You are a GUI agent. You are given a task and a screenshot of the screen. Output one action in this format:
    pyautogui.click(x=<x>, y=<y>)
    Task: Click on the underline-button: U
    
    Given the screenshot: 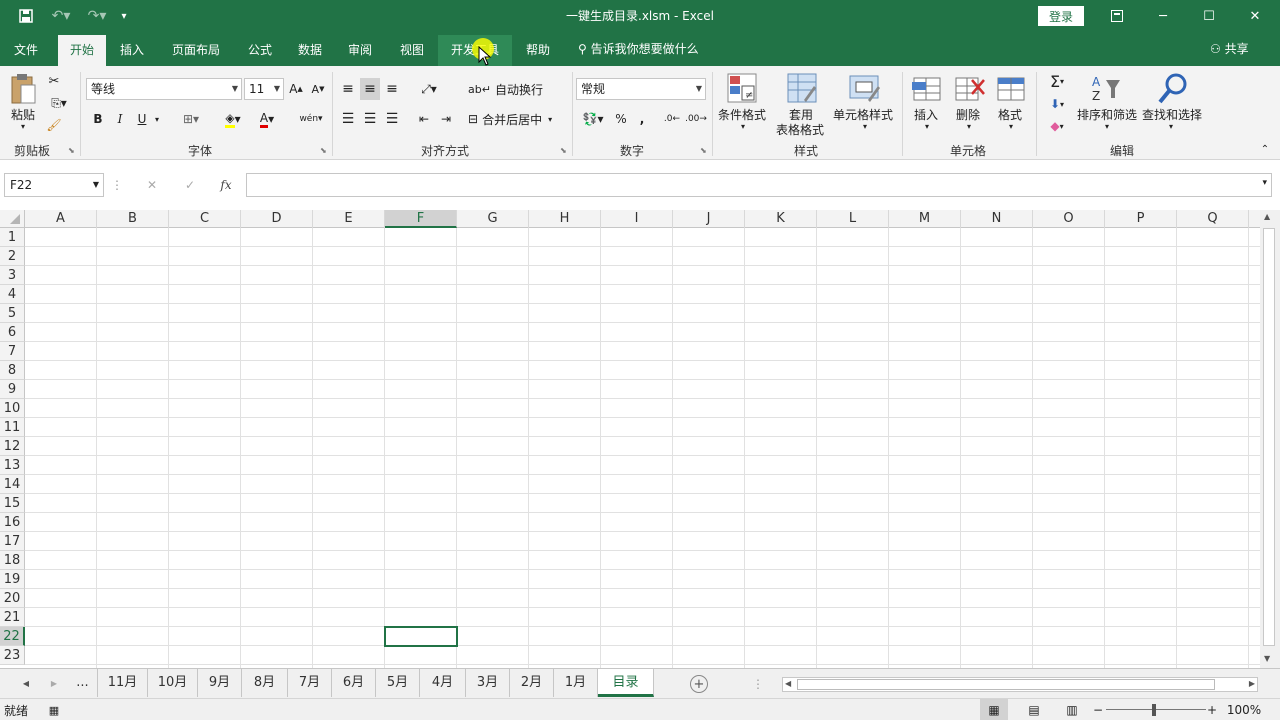 What is the action you would take?
    pyautogui.click(x=142, y=119)
    